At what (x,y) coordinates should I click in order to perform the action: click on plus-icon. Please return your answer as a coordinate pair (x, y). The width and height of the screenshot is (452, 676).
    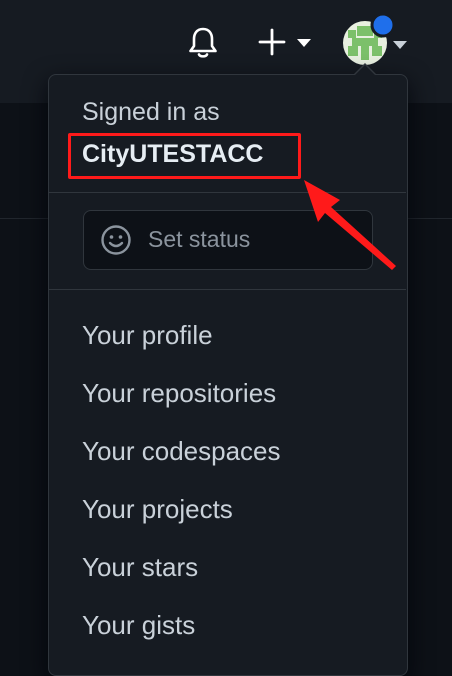
    Looking at the image, I should click on (272, 42).